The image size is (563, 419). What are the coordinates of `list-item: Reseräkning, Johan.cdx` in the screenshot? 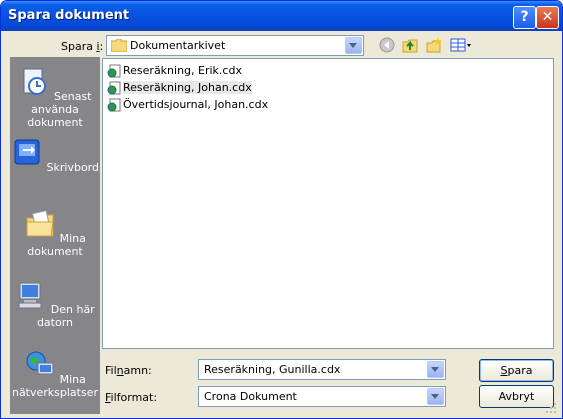 It's located at (179, 88).